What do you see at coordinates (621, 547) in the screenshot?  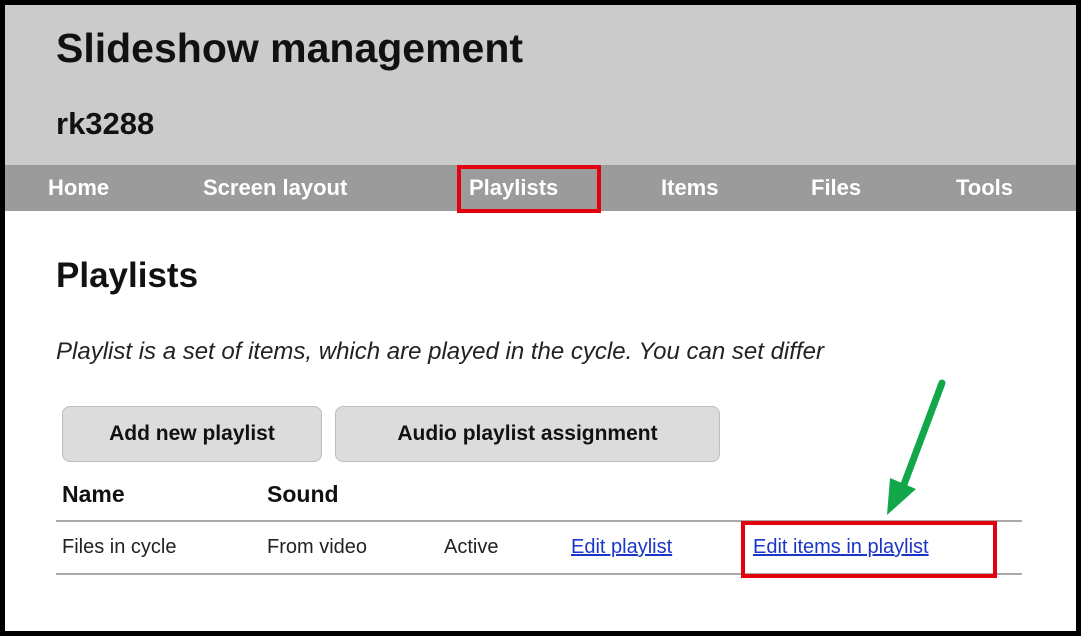 I see `edit-playlist-link: Edit playlist` at bounding box center [621, 547].